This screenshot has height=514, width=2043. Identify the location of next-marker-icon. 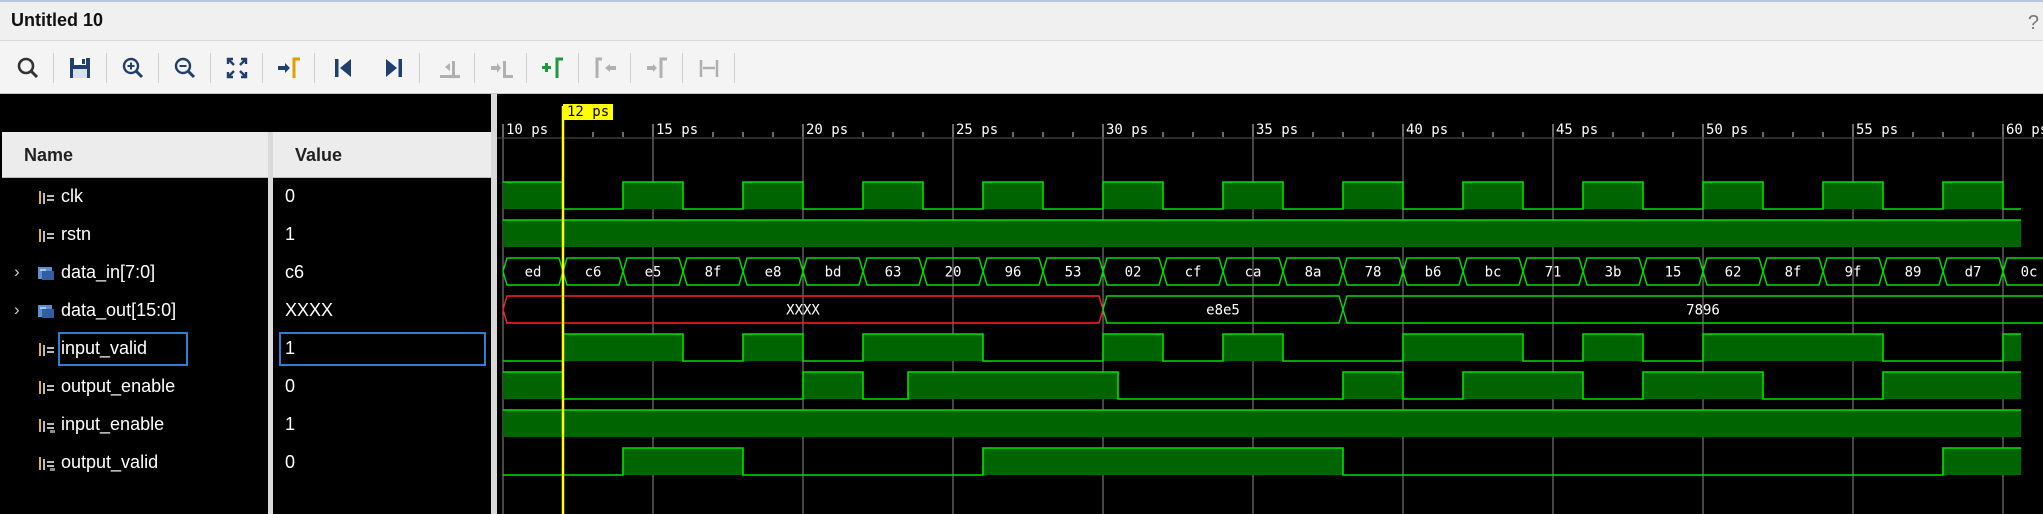
(657, 68).